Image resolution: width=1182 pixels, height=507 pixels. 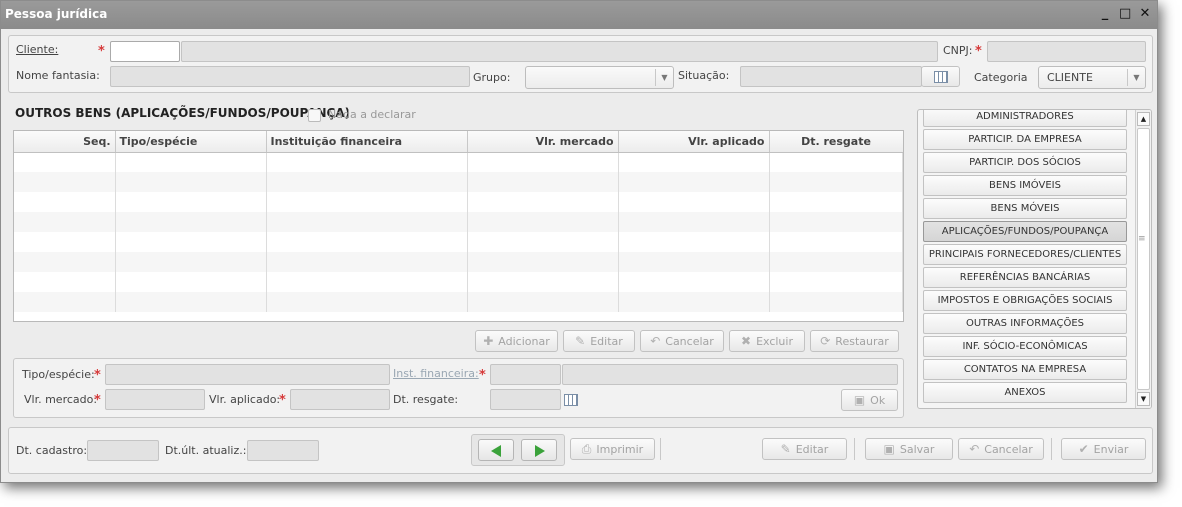 What do you see at coordinates (1125, 14) in the screenshot?
I see `maximize-icon: □` at bounding box center [1125, 14].